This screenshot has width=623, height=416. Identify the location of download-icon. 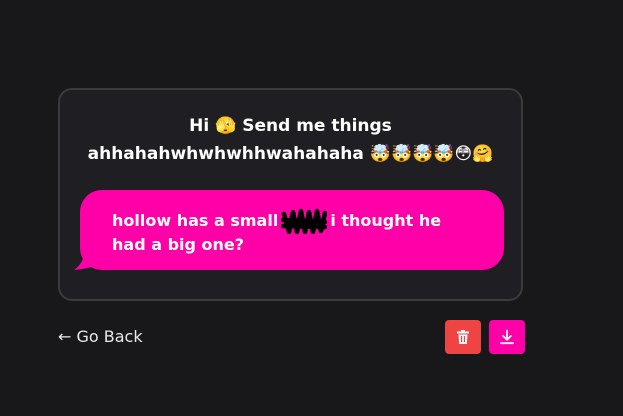
(507, 337).